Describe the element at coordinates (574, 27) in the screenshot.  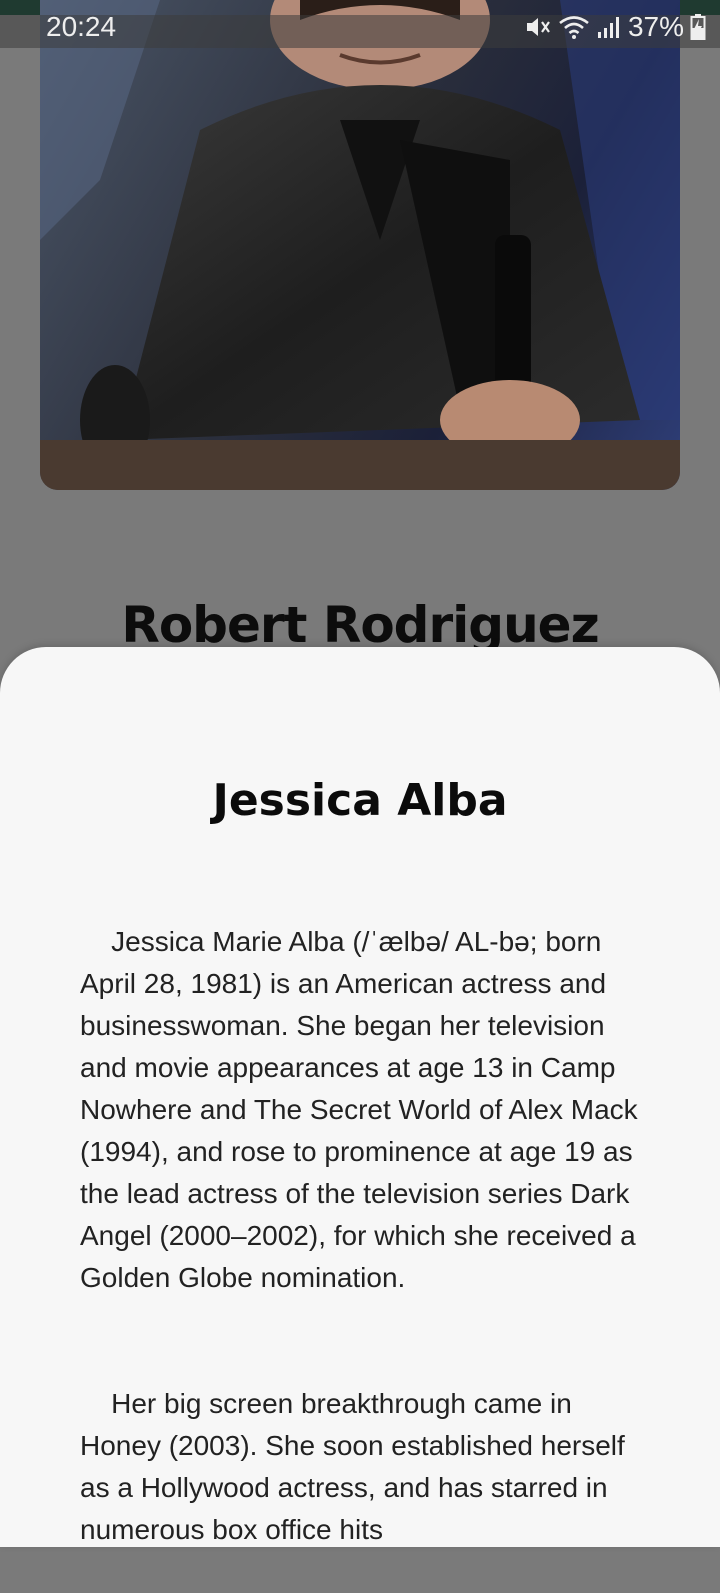
I see `wifi-icon` at that location.